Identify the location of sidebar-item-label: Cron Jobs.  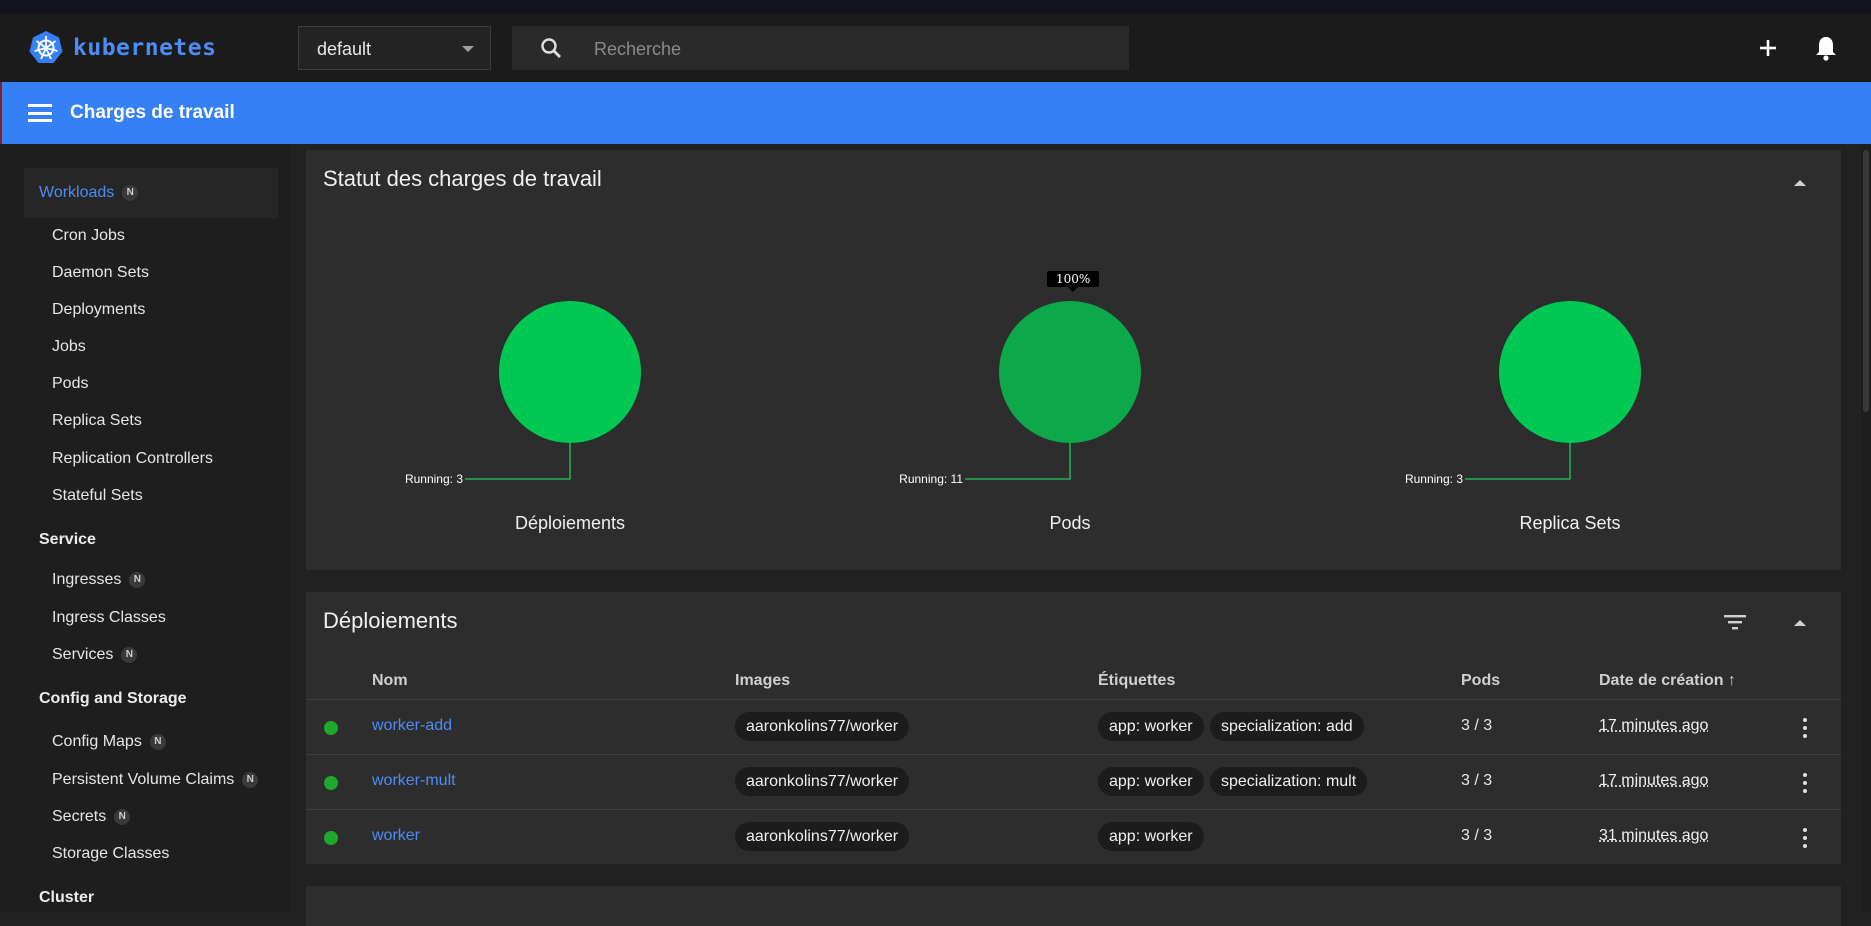
(88, 236).